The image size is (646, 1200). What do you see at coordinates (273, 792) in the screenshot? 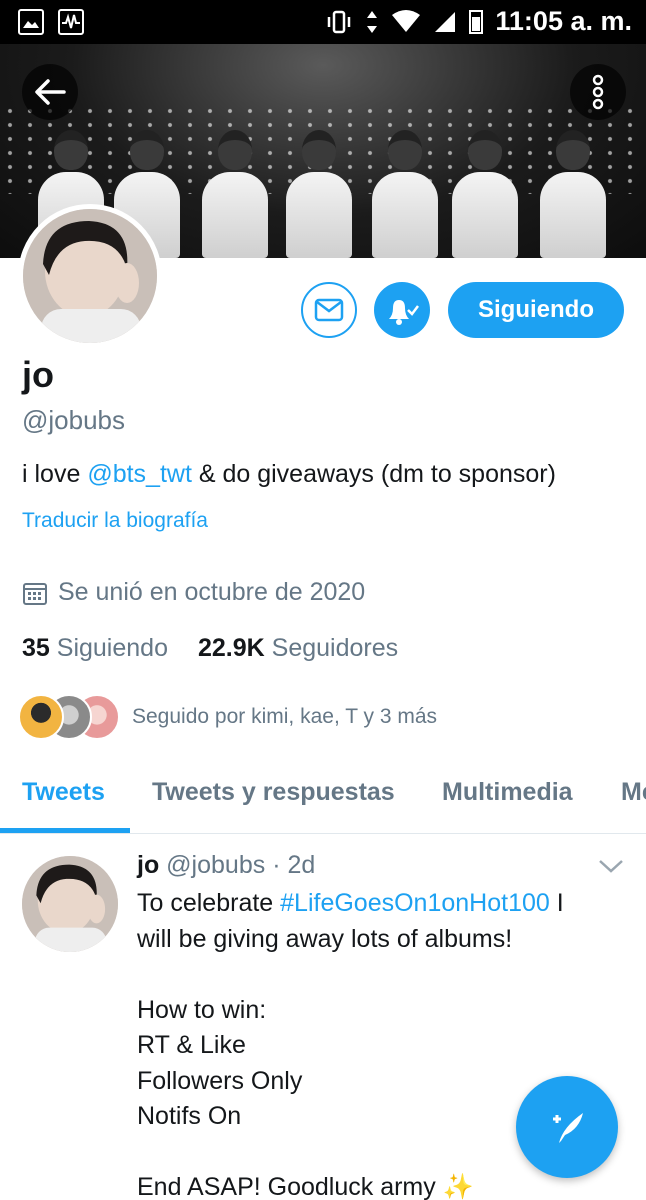
I see `tab-tweets-and-replies: Tweets y respuestas` at bounding box center [273, 792].